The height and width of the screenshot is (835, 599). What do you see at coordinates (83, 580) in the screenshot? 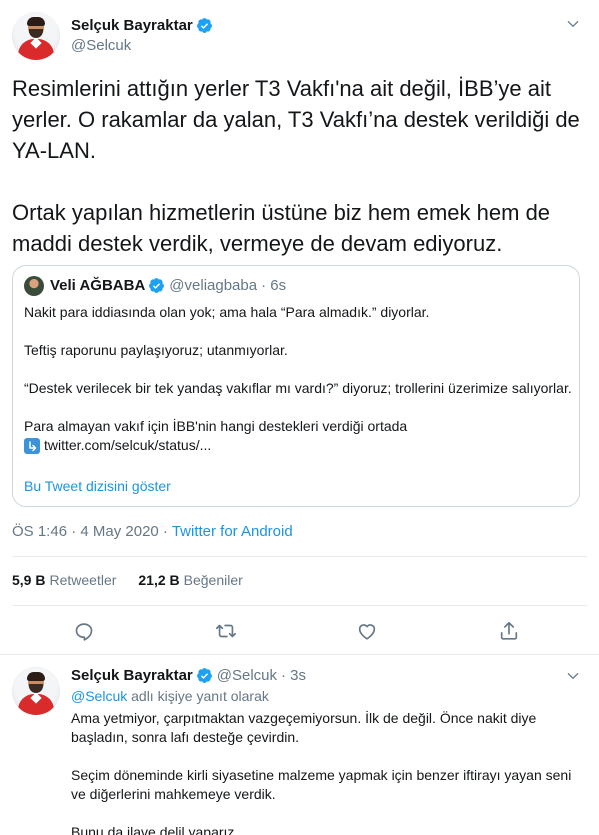
I see `retweets-label: Retweetler` at bounding box center [83, 580].